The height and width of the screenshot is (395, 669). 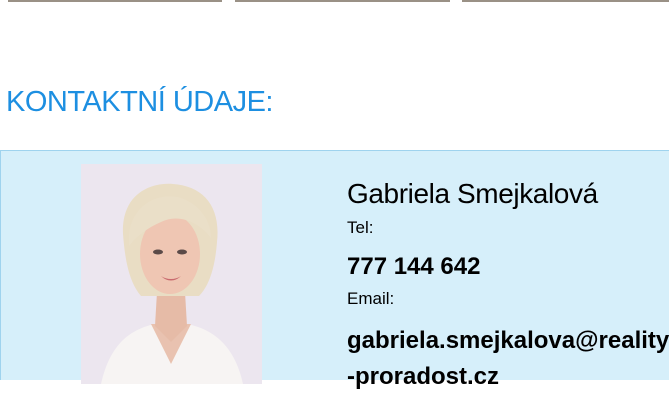 I want to click on email-label: Email:, so click(x=371, y=298).